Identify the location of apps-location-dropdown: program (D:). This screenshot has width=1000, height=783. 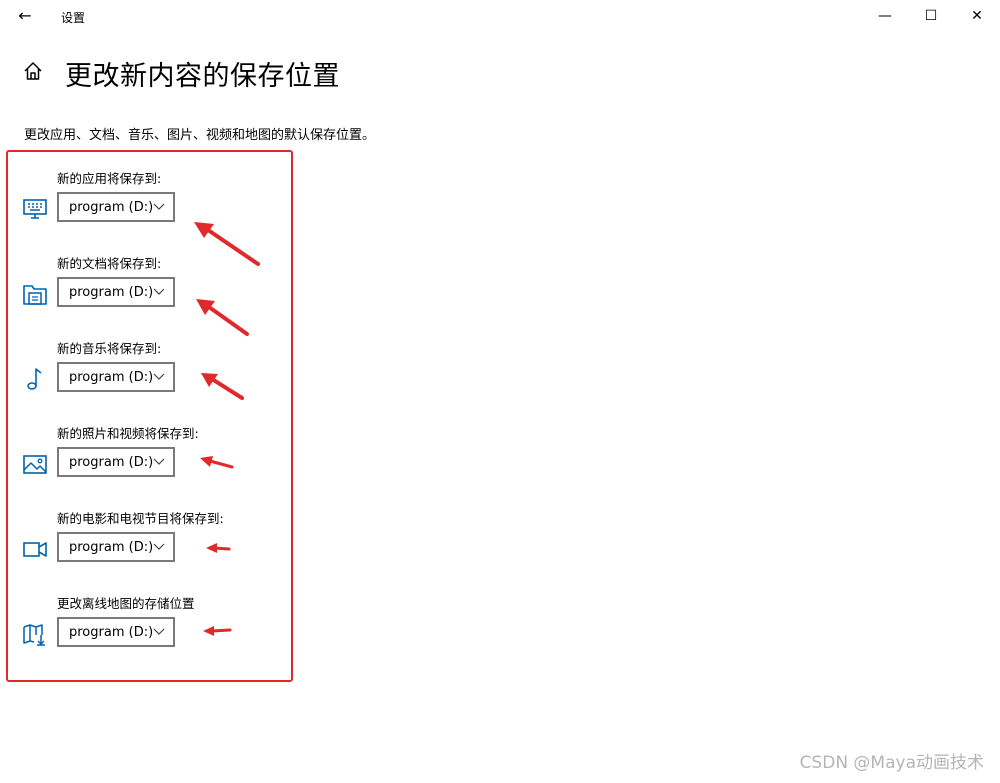
(116, 207).